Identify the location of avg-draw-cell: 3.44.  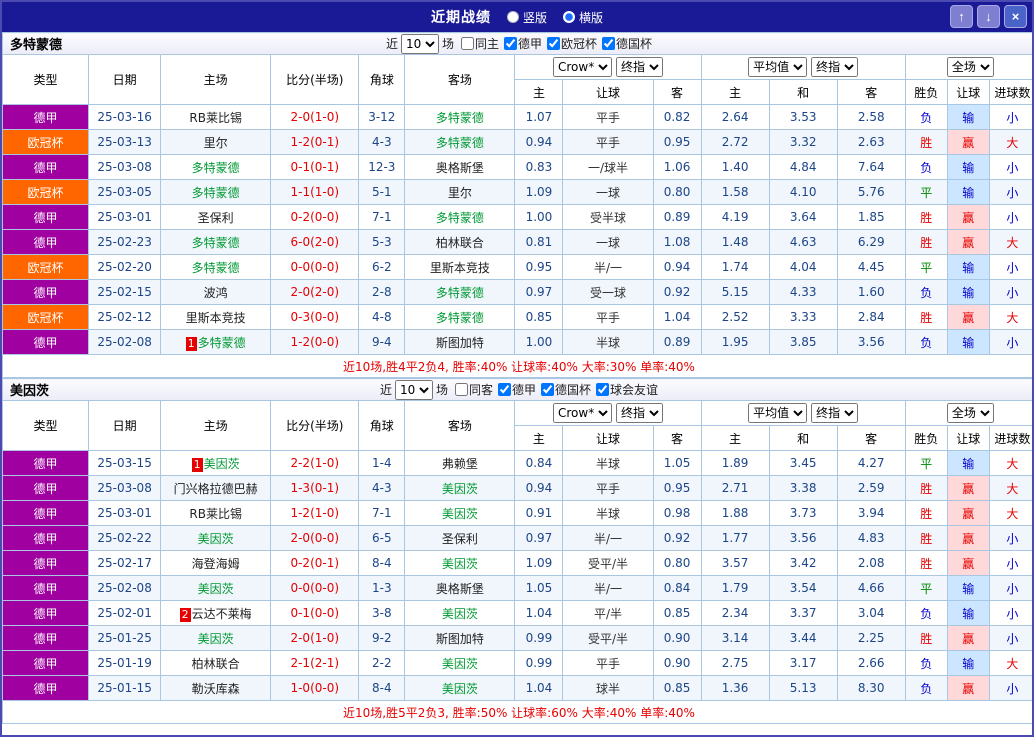
(803, 638).